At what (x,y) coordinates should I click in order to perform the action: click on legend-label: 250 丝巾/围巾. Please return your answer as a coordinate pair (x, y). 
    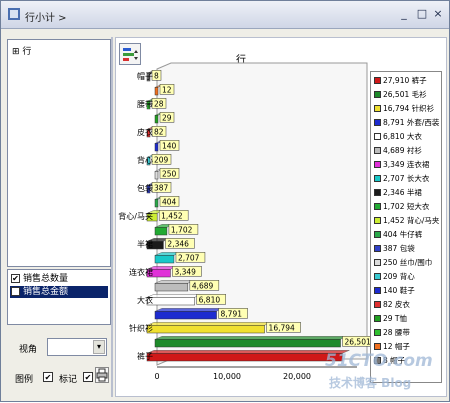
    Looking at the image, I should click on (408, 262).